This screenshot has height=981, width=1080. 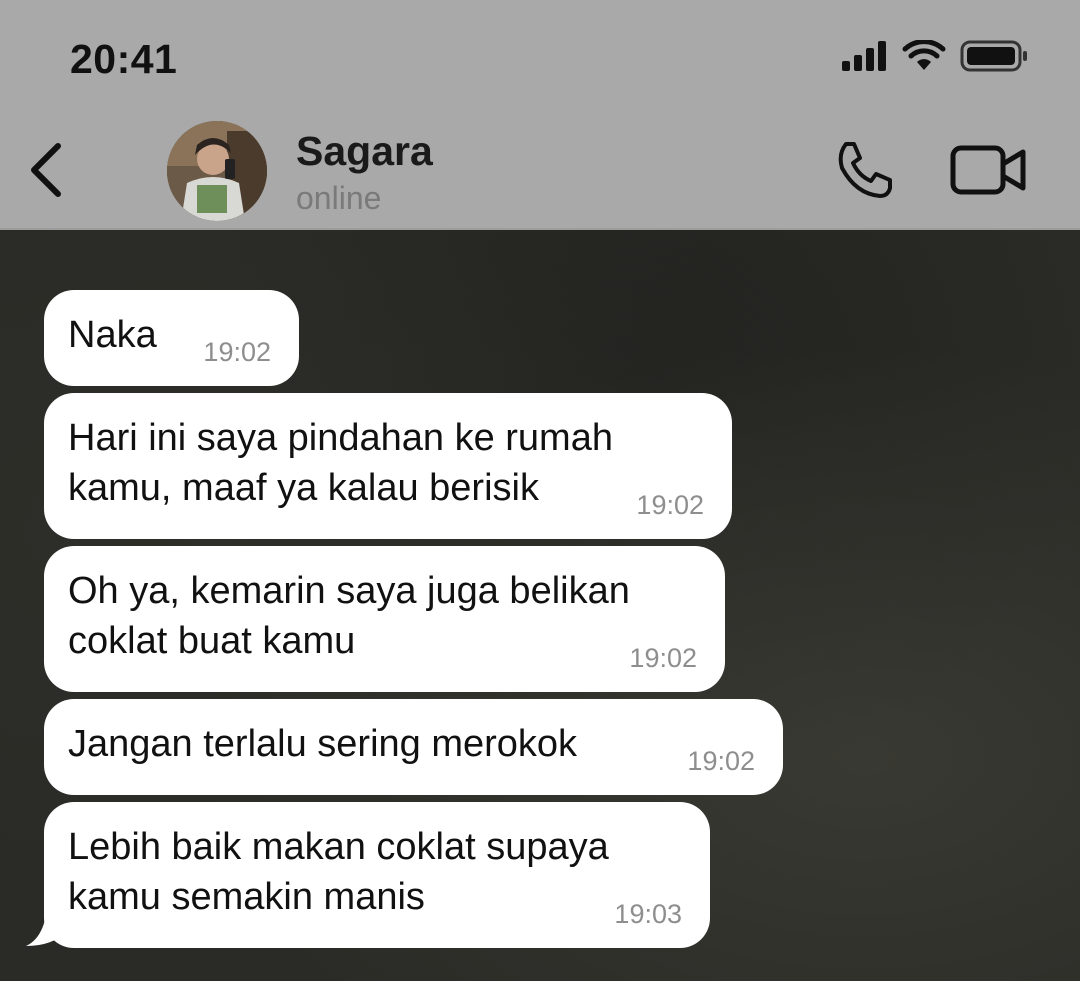 I want to click on message-bubble: Naka 19:02, so click(x=171, y=338).